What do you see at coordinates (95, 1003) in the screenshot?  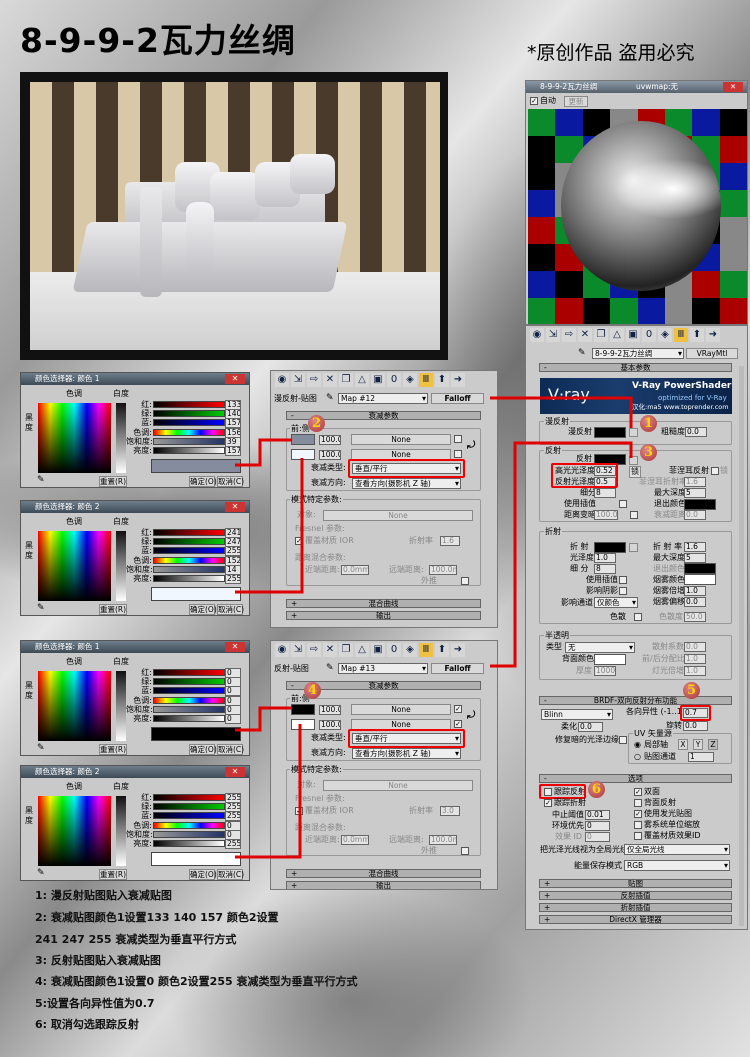 I see `instruction-line: 5:设置各向异性值为0.7` at bounding box center [95, 1003].